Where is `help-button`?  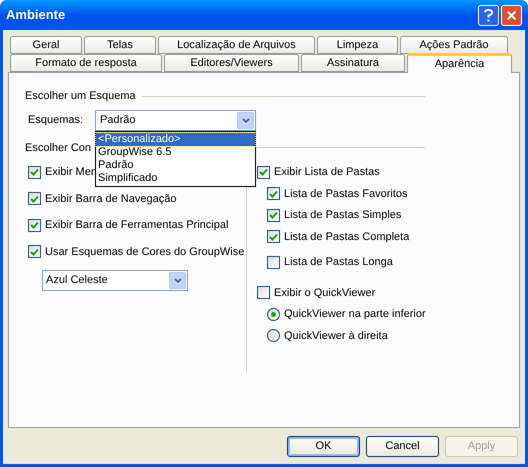
help-button is located at coordinates (488, 15).